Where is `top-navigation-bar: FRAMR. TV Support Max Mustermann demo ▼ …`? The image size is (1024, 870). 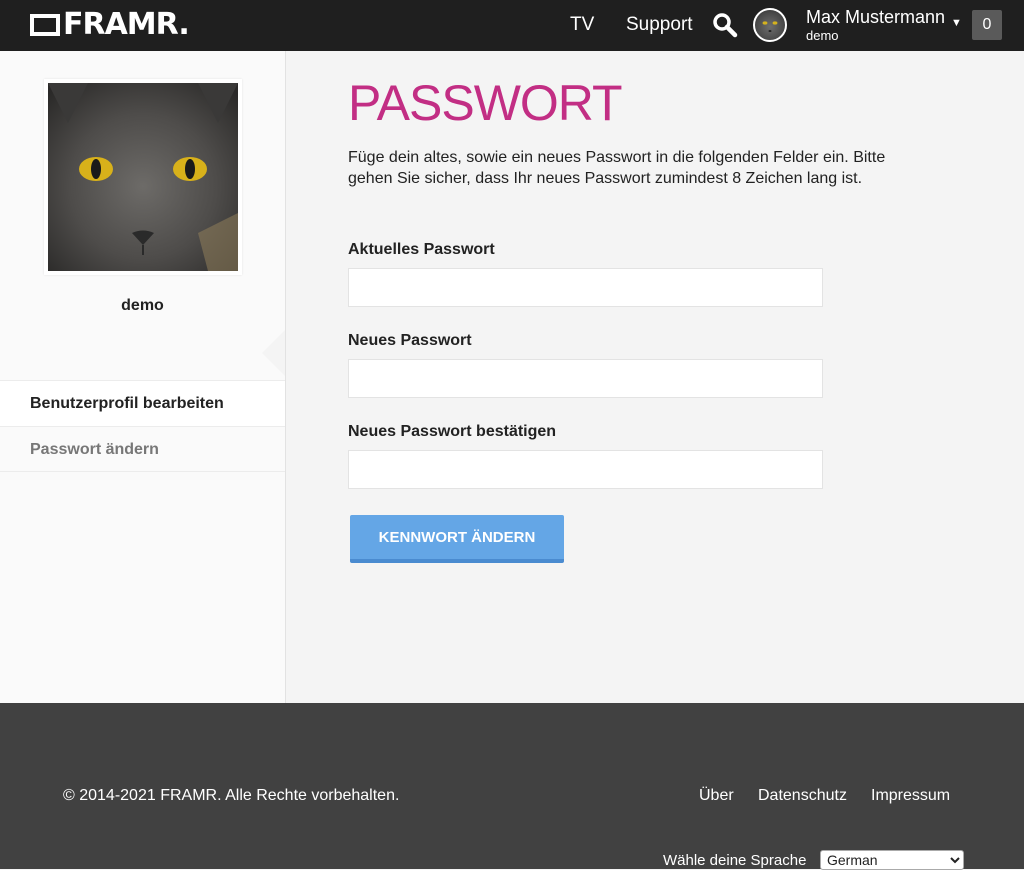
top-navigation-bar: FRAMR. TV Support Max Mustermann demo ▼ … is located at coordinates (512, 25).